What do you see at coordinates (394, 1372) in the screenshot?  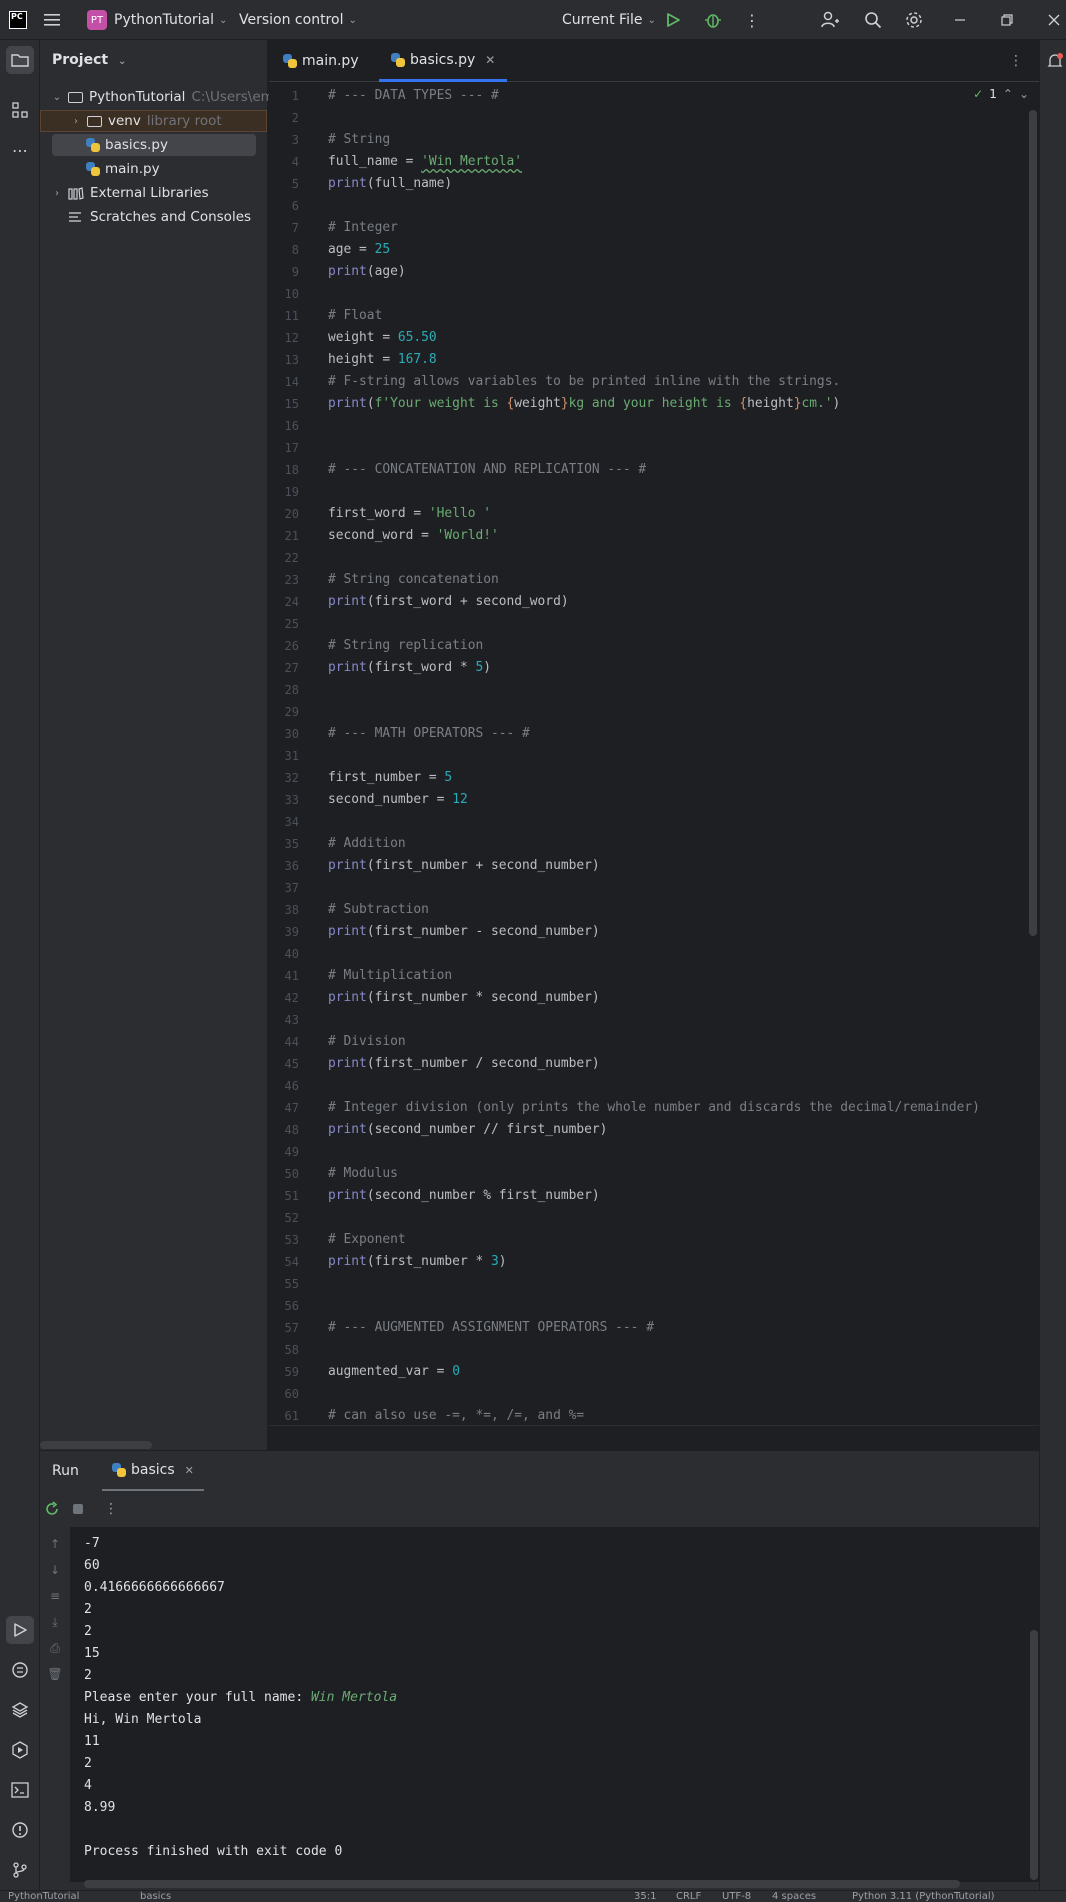 I see `code-line: augmented_var = 0` at bounding box center [394, 1372].